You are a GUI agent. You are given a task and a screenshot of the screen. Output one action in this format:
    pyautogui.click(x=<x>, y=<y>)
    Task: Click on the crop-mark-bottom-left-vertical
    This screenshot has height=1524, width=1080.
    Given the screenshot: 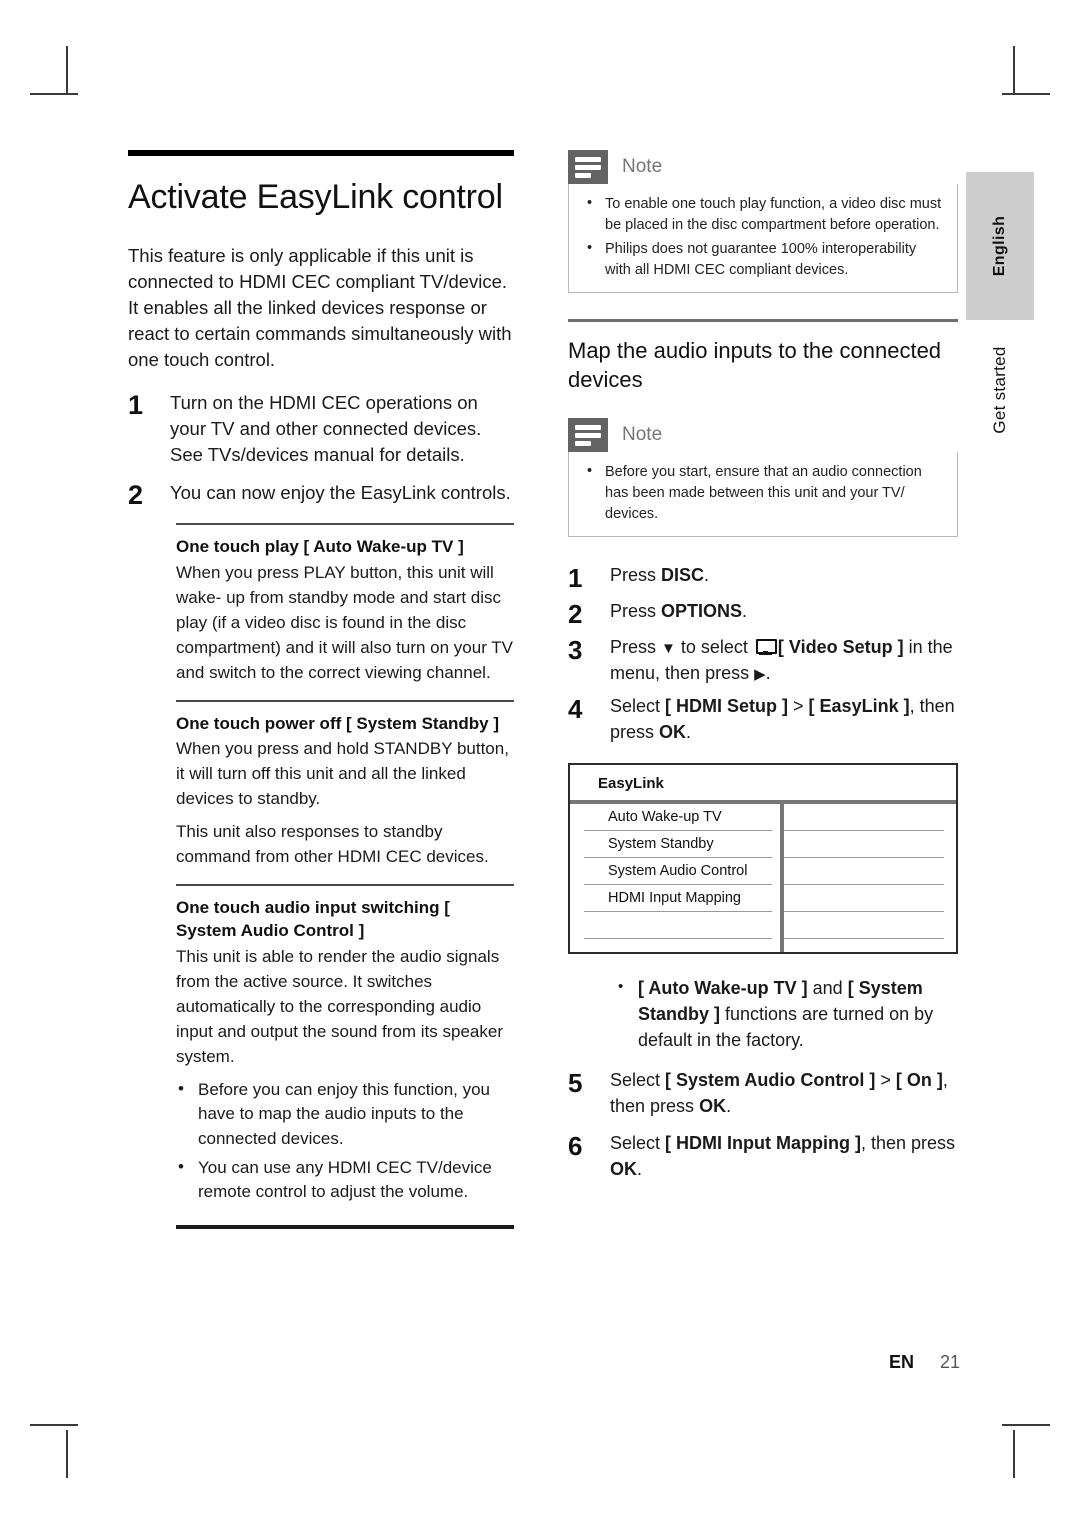 What is the action you would take?
    pyautogui.click(x=67, y=1454)
    